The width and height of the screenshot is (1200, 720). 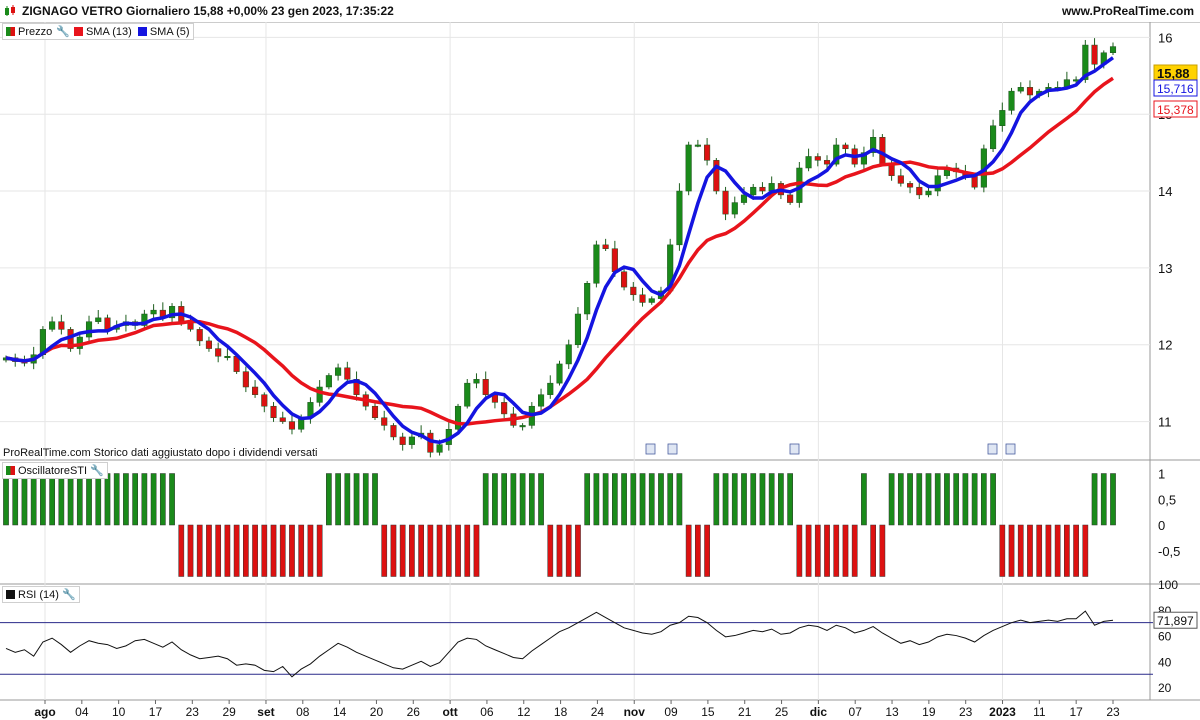 I want to click on price-swatch-icon, so click(x=10, y=31).